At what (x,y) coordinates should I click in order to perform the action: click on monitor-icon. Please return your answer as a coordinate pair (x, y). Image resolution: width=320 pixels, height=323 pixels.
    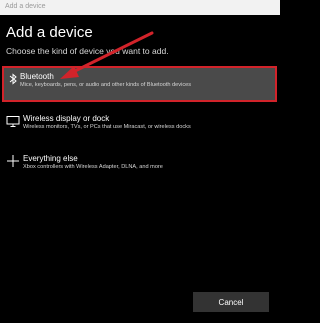
    Looking at the image, I should click on (13, 121).